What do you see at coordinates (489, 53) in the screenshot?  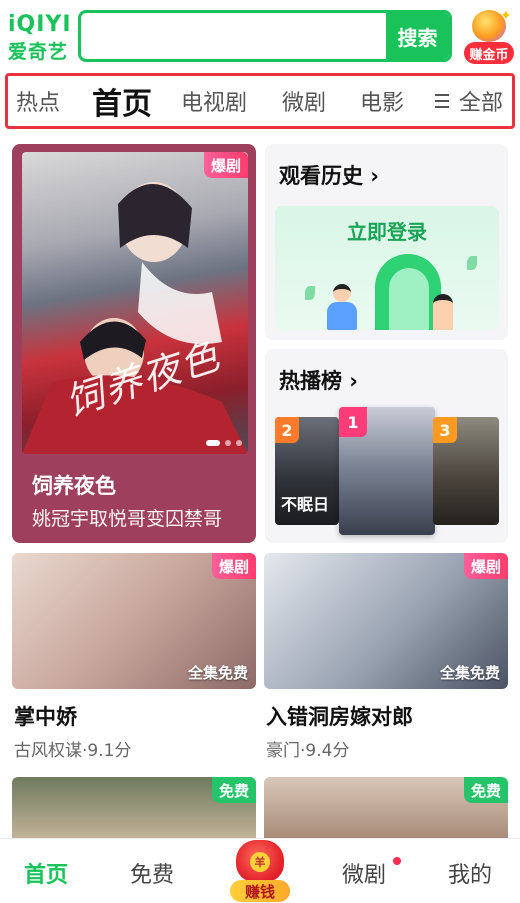 I see `earn-coin-label: 赚金币` at bounding box center [489, 53].